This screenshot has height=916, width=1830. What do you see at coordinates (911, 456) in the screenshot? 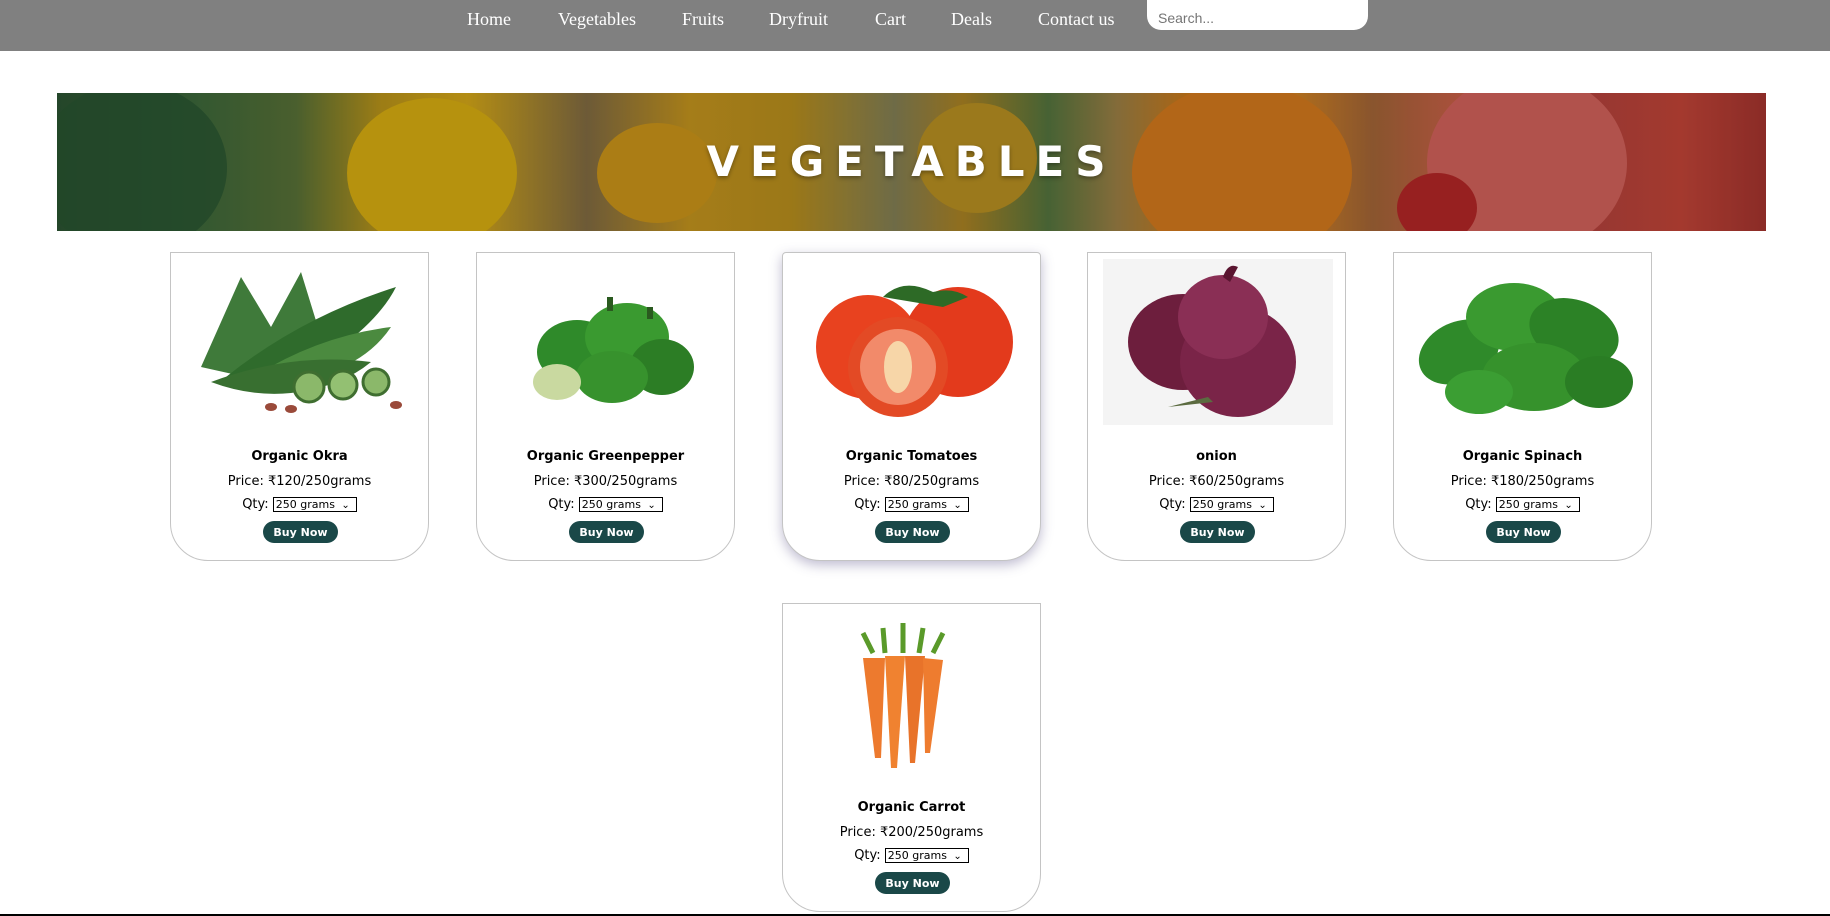
I see `product-name: Organic Tomatoes` at bounding box center [911, 456].